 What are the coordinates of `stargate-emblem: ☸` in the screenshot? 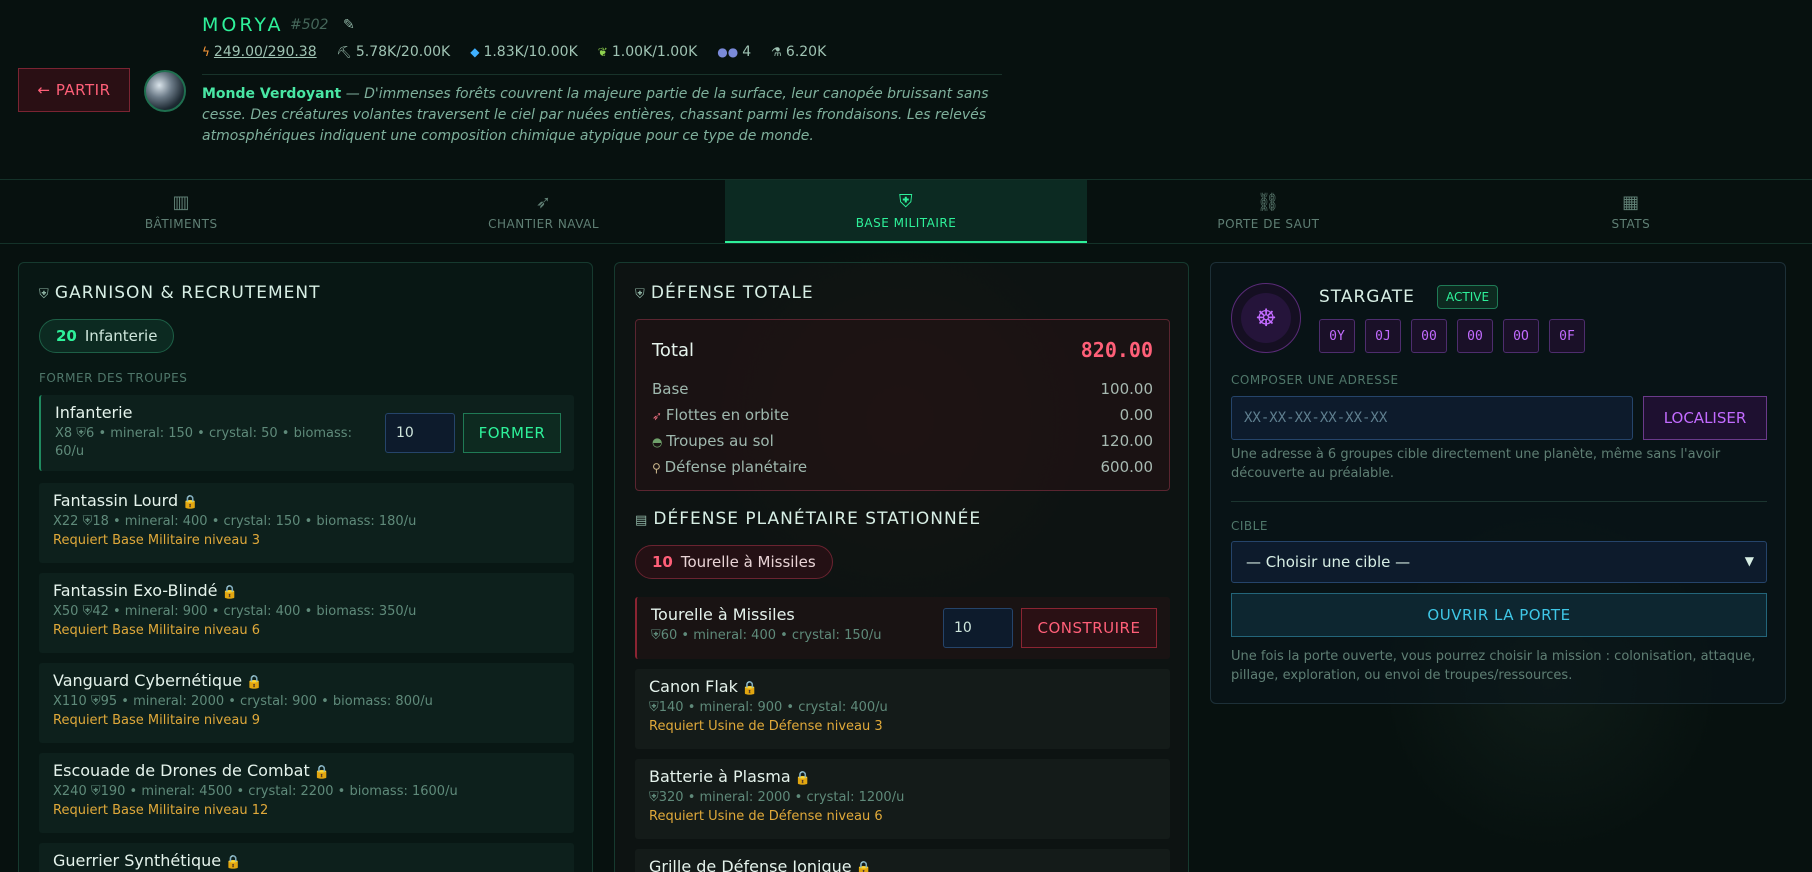 It's located at (1266, 318).